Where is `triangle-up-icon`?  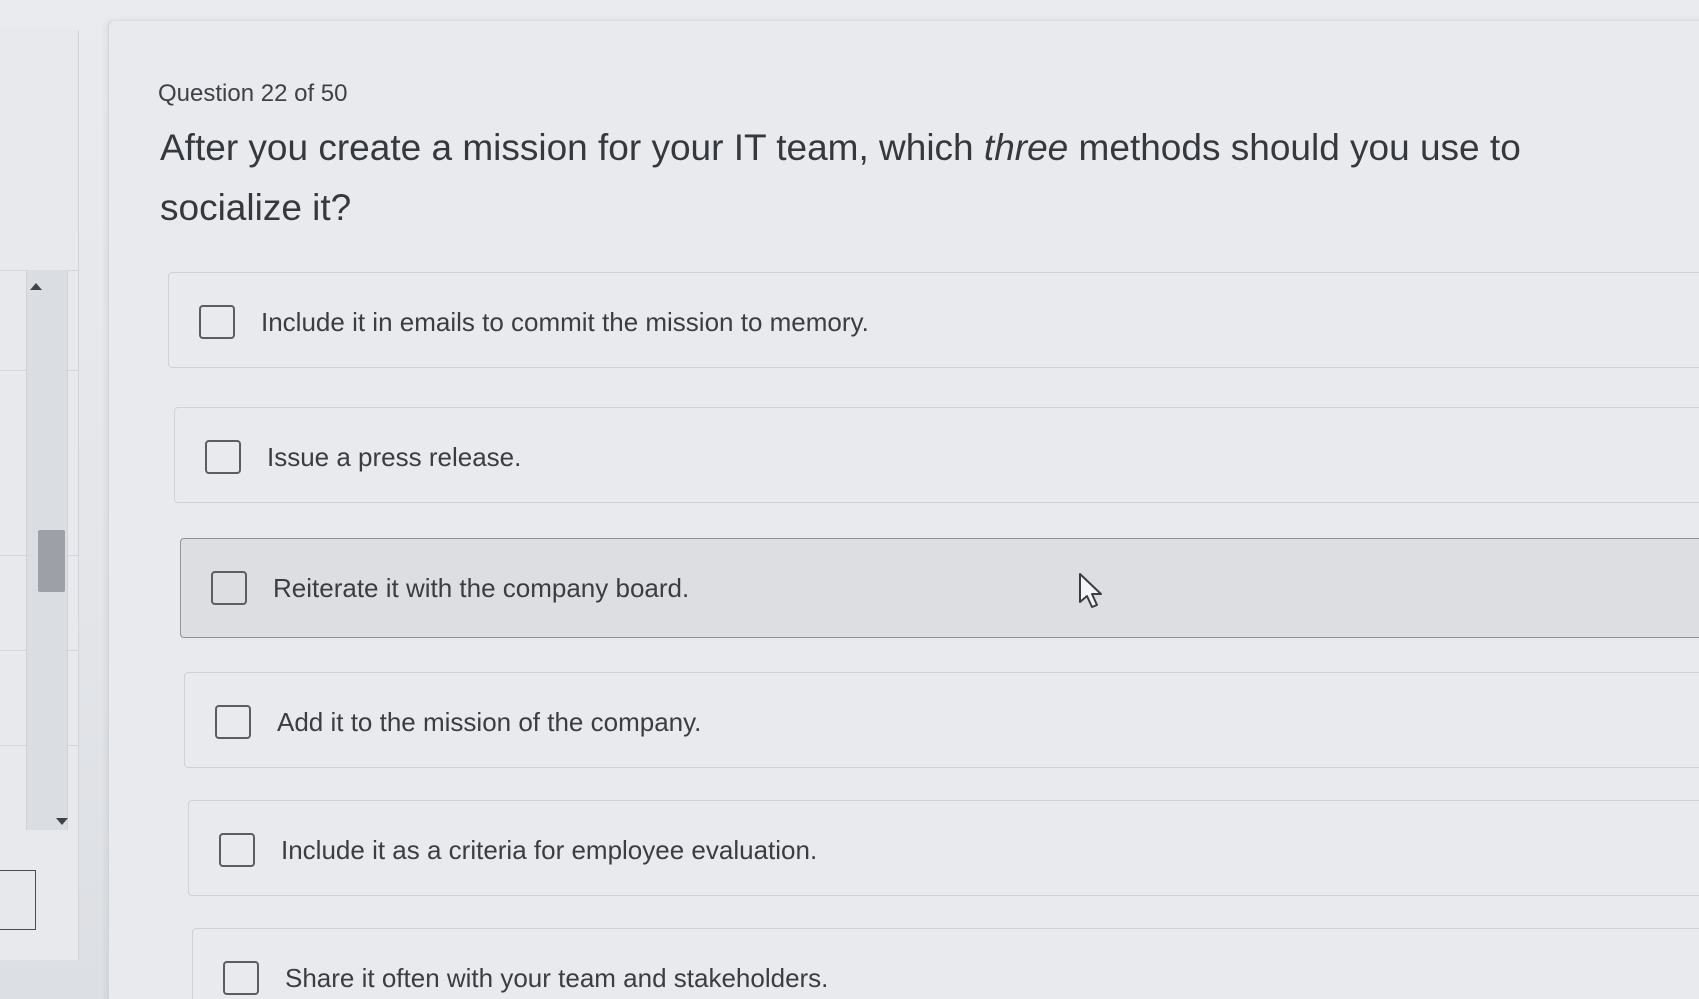
triangle-up-icon is located at coordinates (36, 286).